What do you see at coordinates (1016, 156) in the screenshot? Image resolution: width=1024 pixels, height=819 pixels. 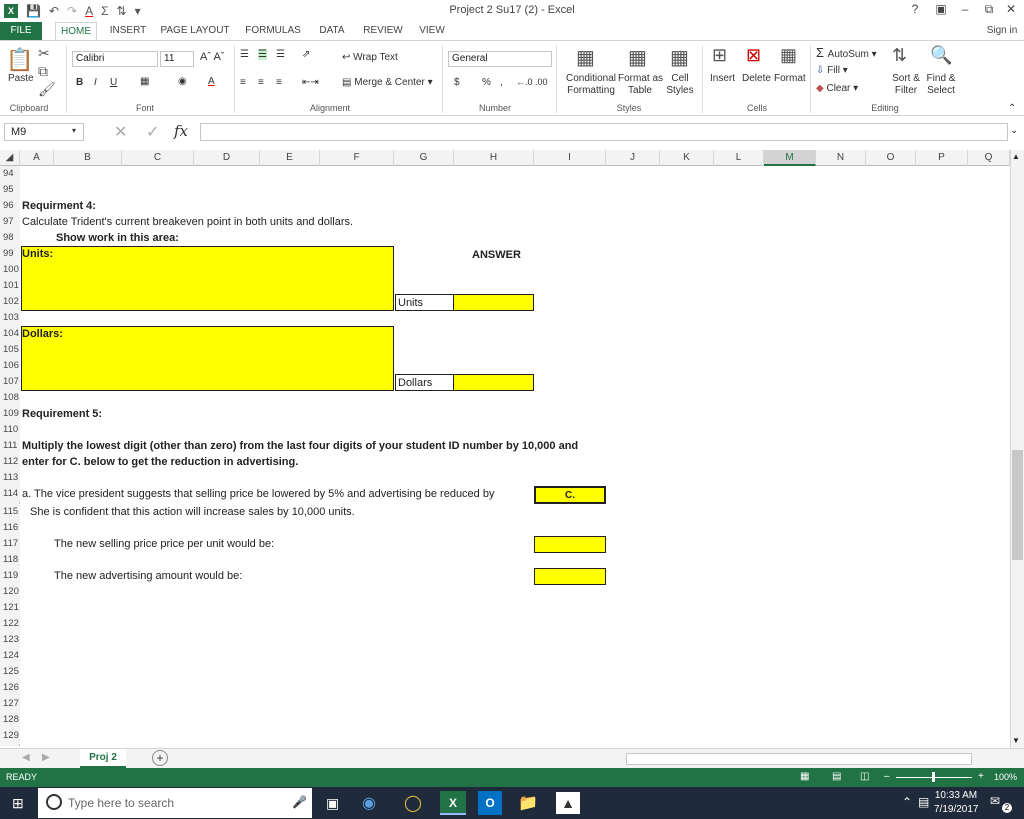 I see `scroll-up-icon: ▲` at bounding box center [1016, 156].